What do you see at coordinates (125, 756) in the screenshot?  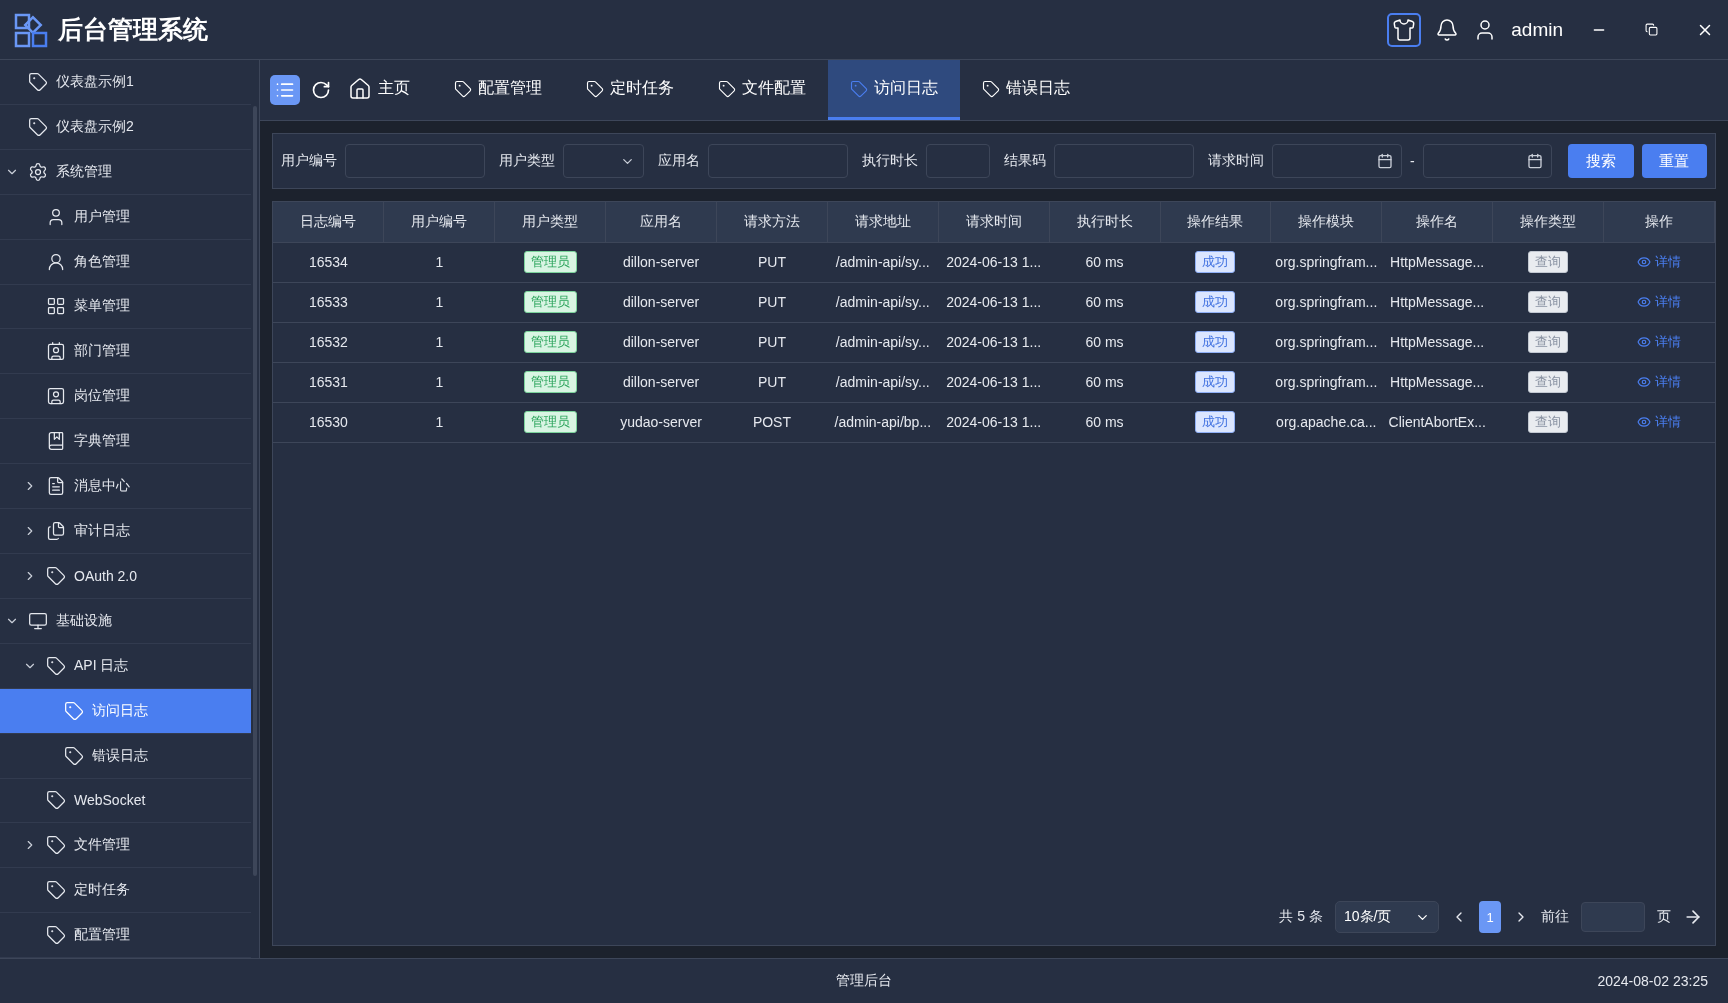 I see `sidebar-item: 错误日志` at bounding box center [125, 756].